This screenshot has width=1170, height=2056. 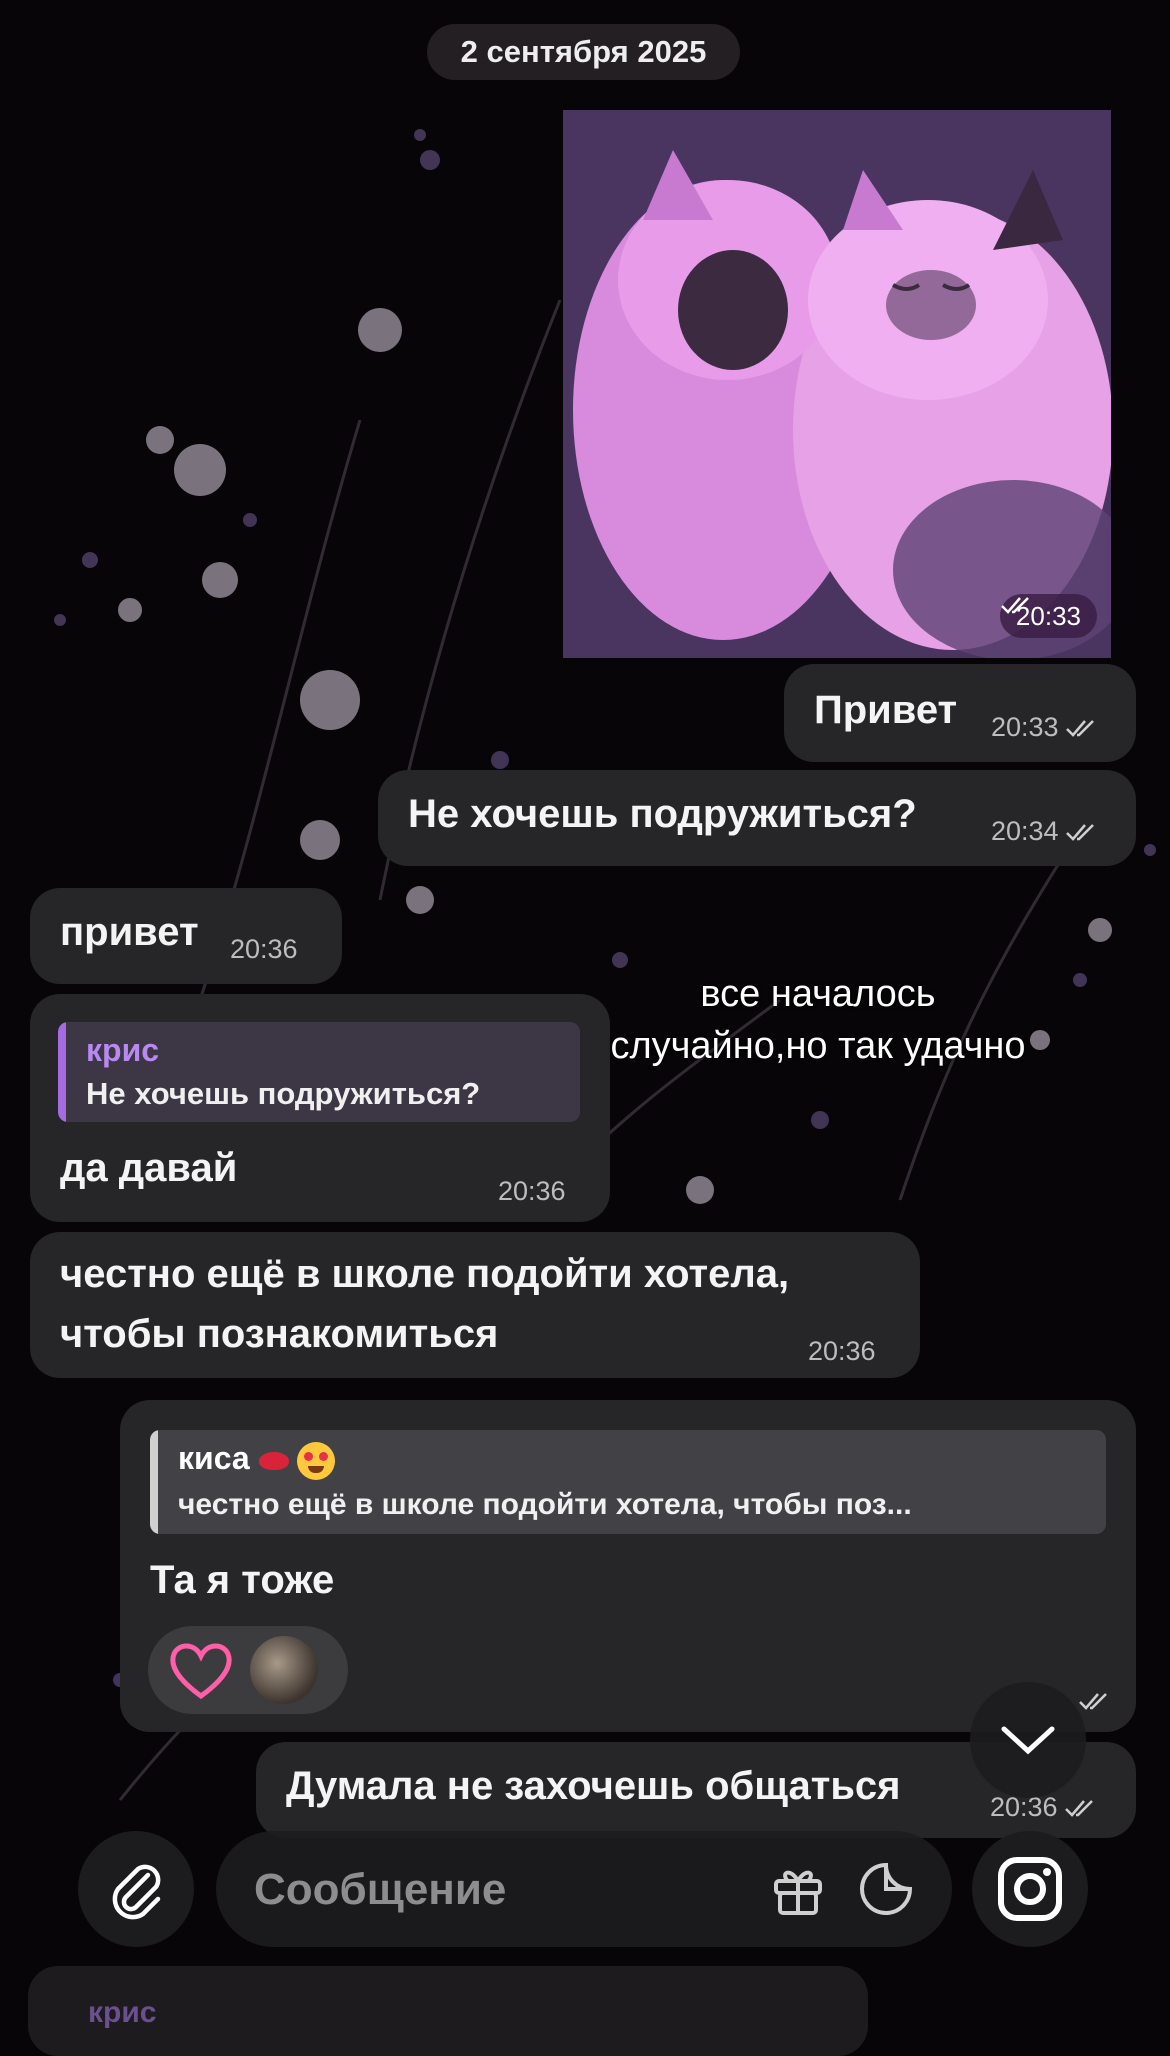 What do you see at coordinates (425, 1274) in the screenshot?
I see `message-text-line-1: честно ещё в школе подойти хотела,` at bounding box center [425, 1274].